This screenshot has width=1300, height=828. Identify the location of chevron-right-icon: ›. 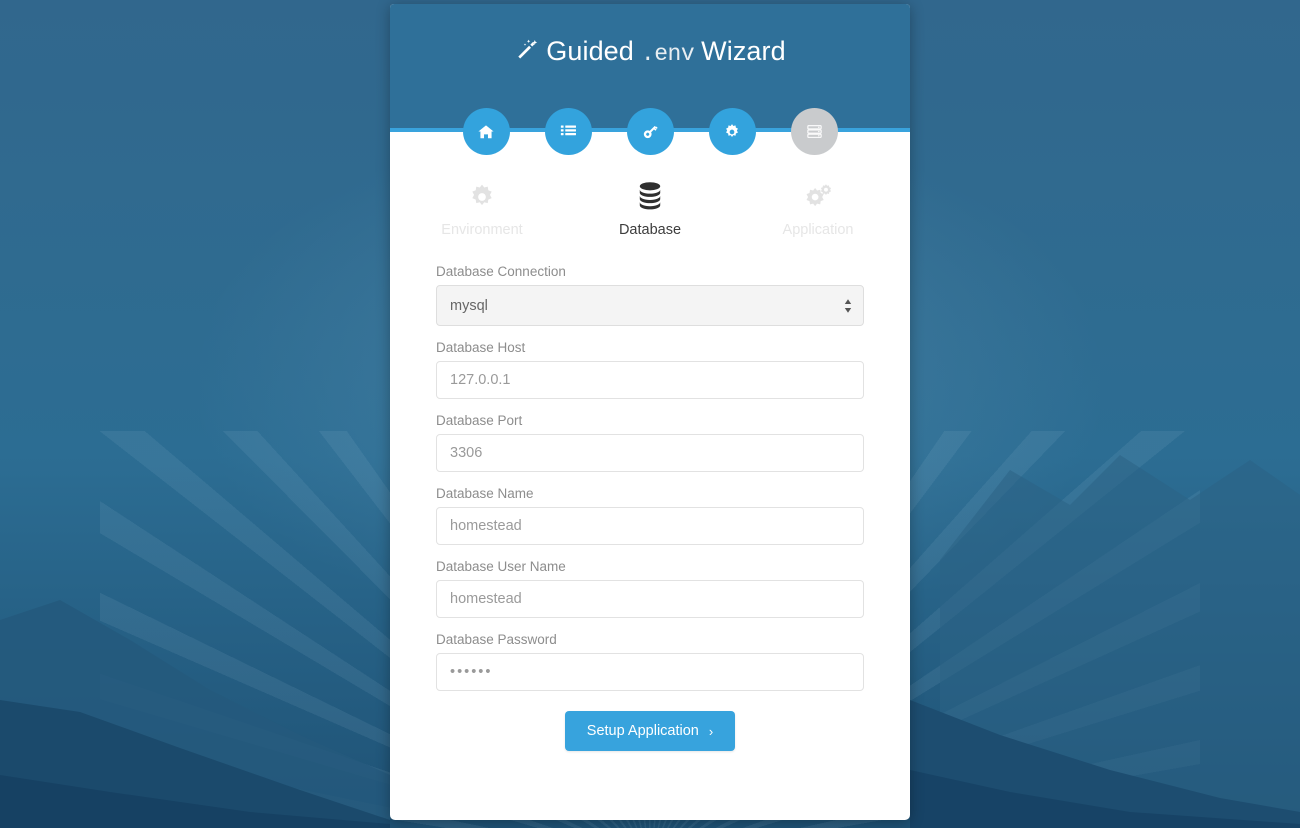
(711, 731).